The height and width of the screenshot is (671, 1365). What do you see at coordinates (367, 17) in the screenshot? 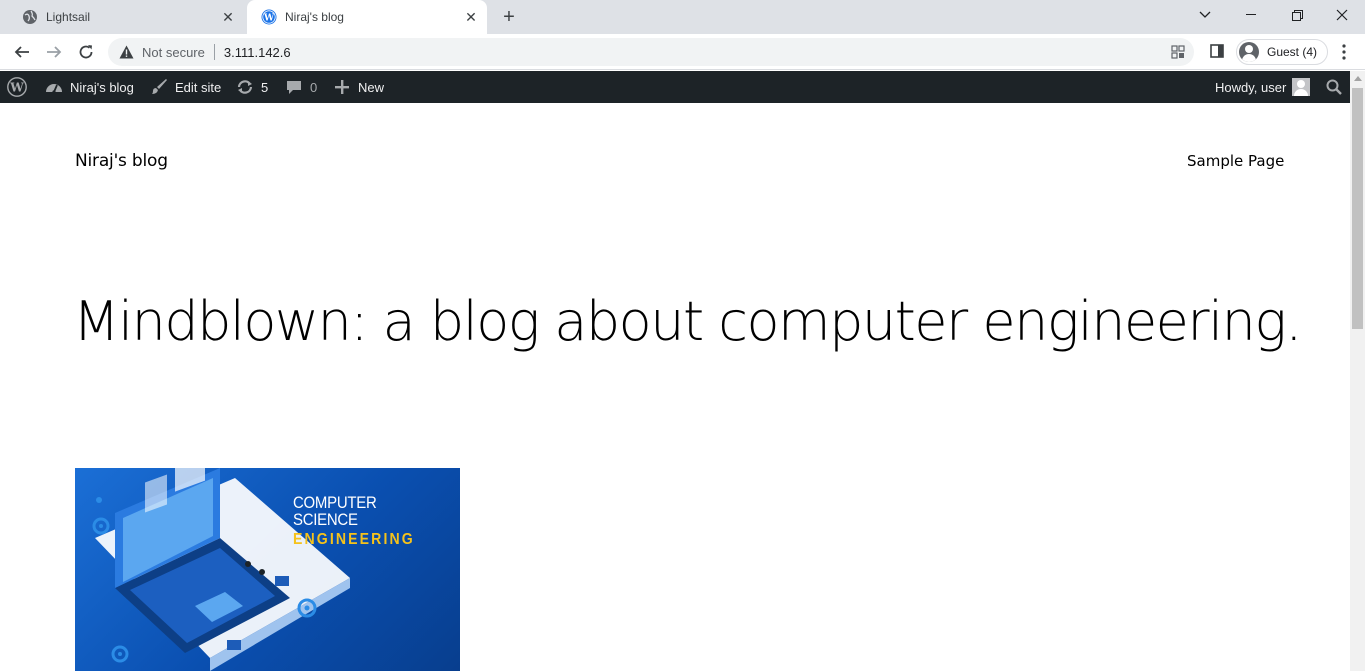
I see `tab-nirajs-blog: W Niraj's blog ✕` at bounding box center [367, 17].